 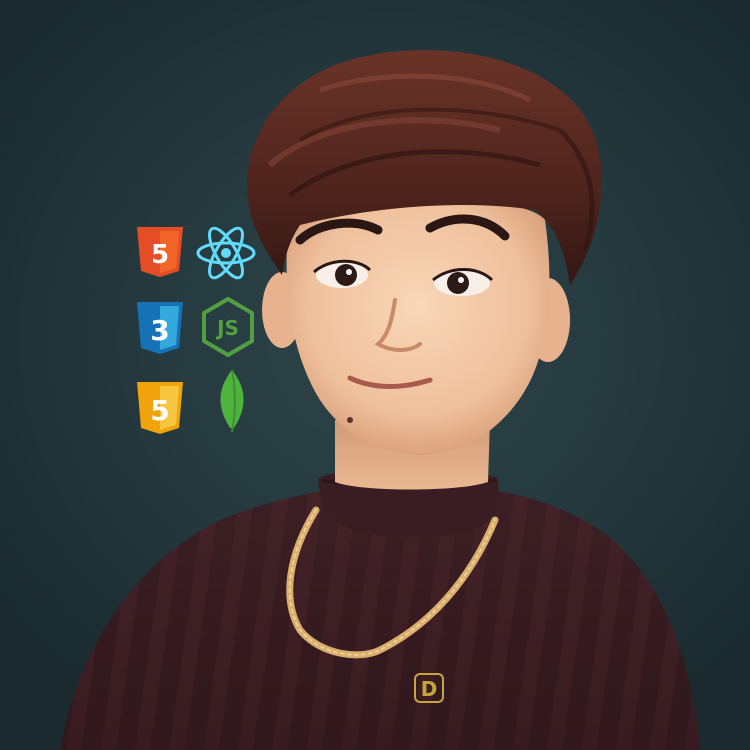 I want to click on javascript-icon: 5, so click(x=160, y=408).